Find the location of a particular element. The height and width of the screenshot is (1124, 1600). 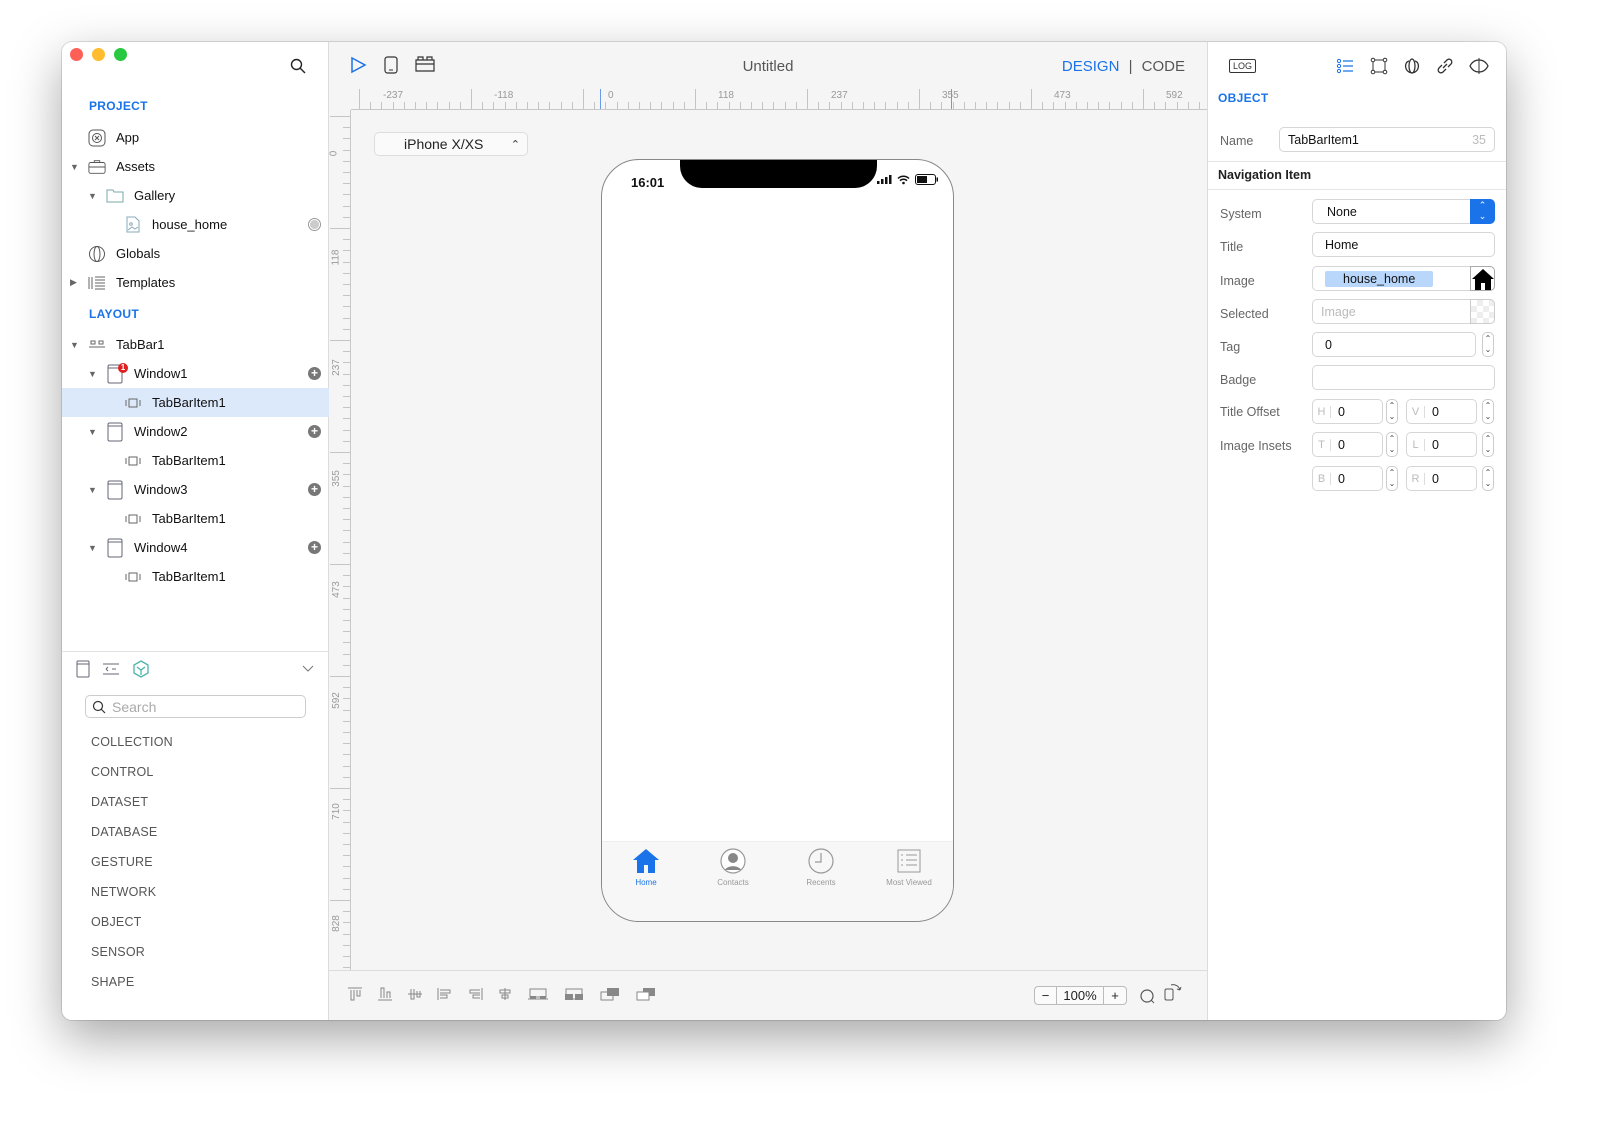

cube-icon is located at coordinates (141, 669).